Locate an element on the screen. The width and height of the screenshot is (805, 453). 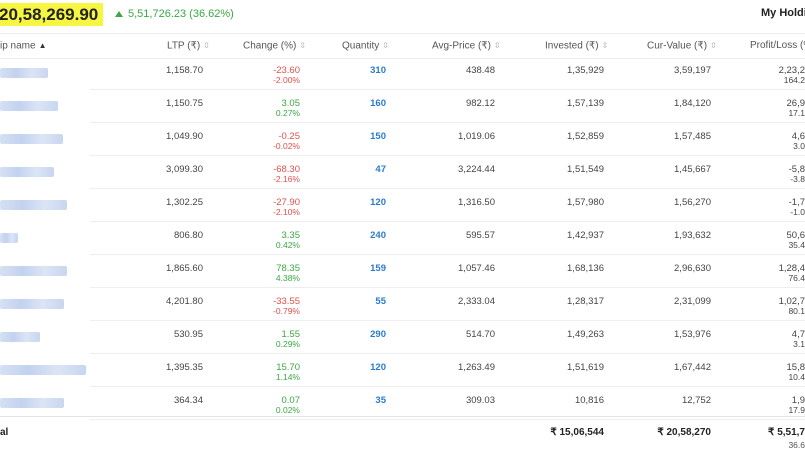
cell-avg-price: 1,263.49 is located at coordinates (476, 367).